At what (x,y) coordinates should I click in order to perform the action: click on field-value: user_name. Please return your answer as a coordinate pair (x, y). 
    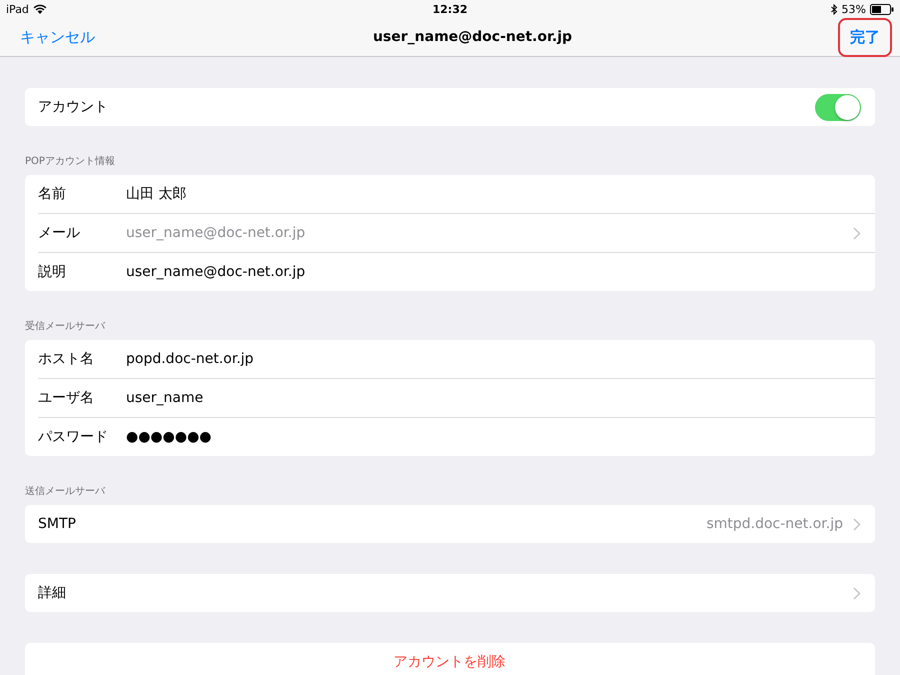
    Looking at the image, I should click on (493, 398).